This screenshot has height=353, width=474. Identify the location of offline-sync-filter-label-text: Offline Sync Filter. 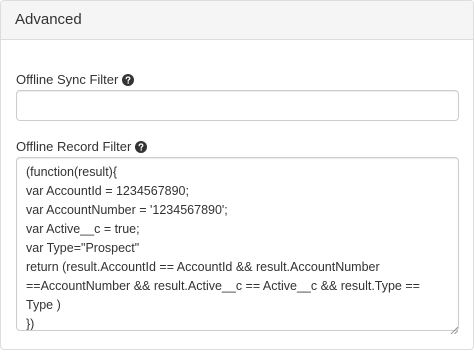
(67, 79).